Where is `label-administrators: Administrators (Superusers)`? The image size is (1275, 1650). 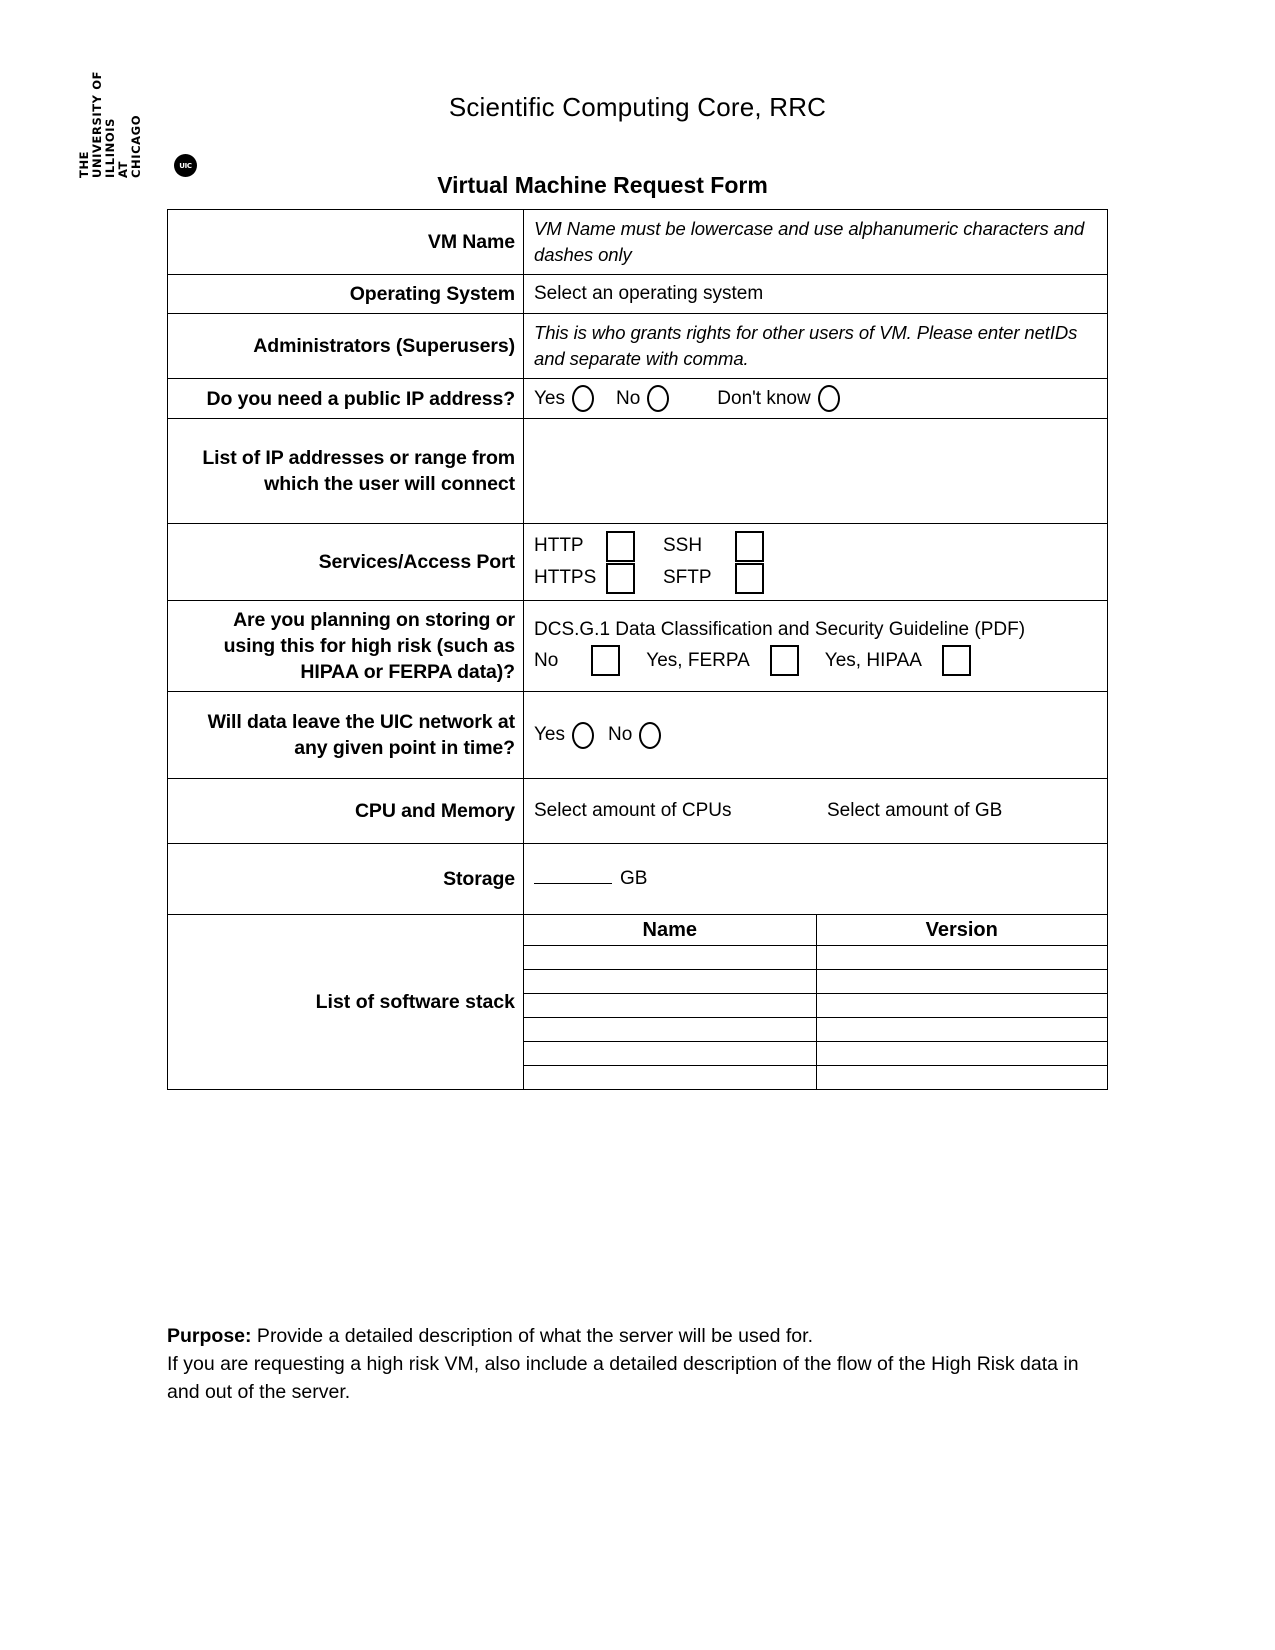 label-administrators: Administrators (Superusers) is located at coordinates (345, 346).